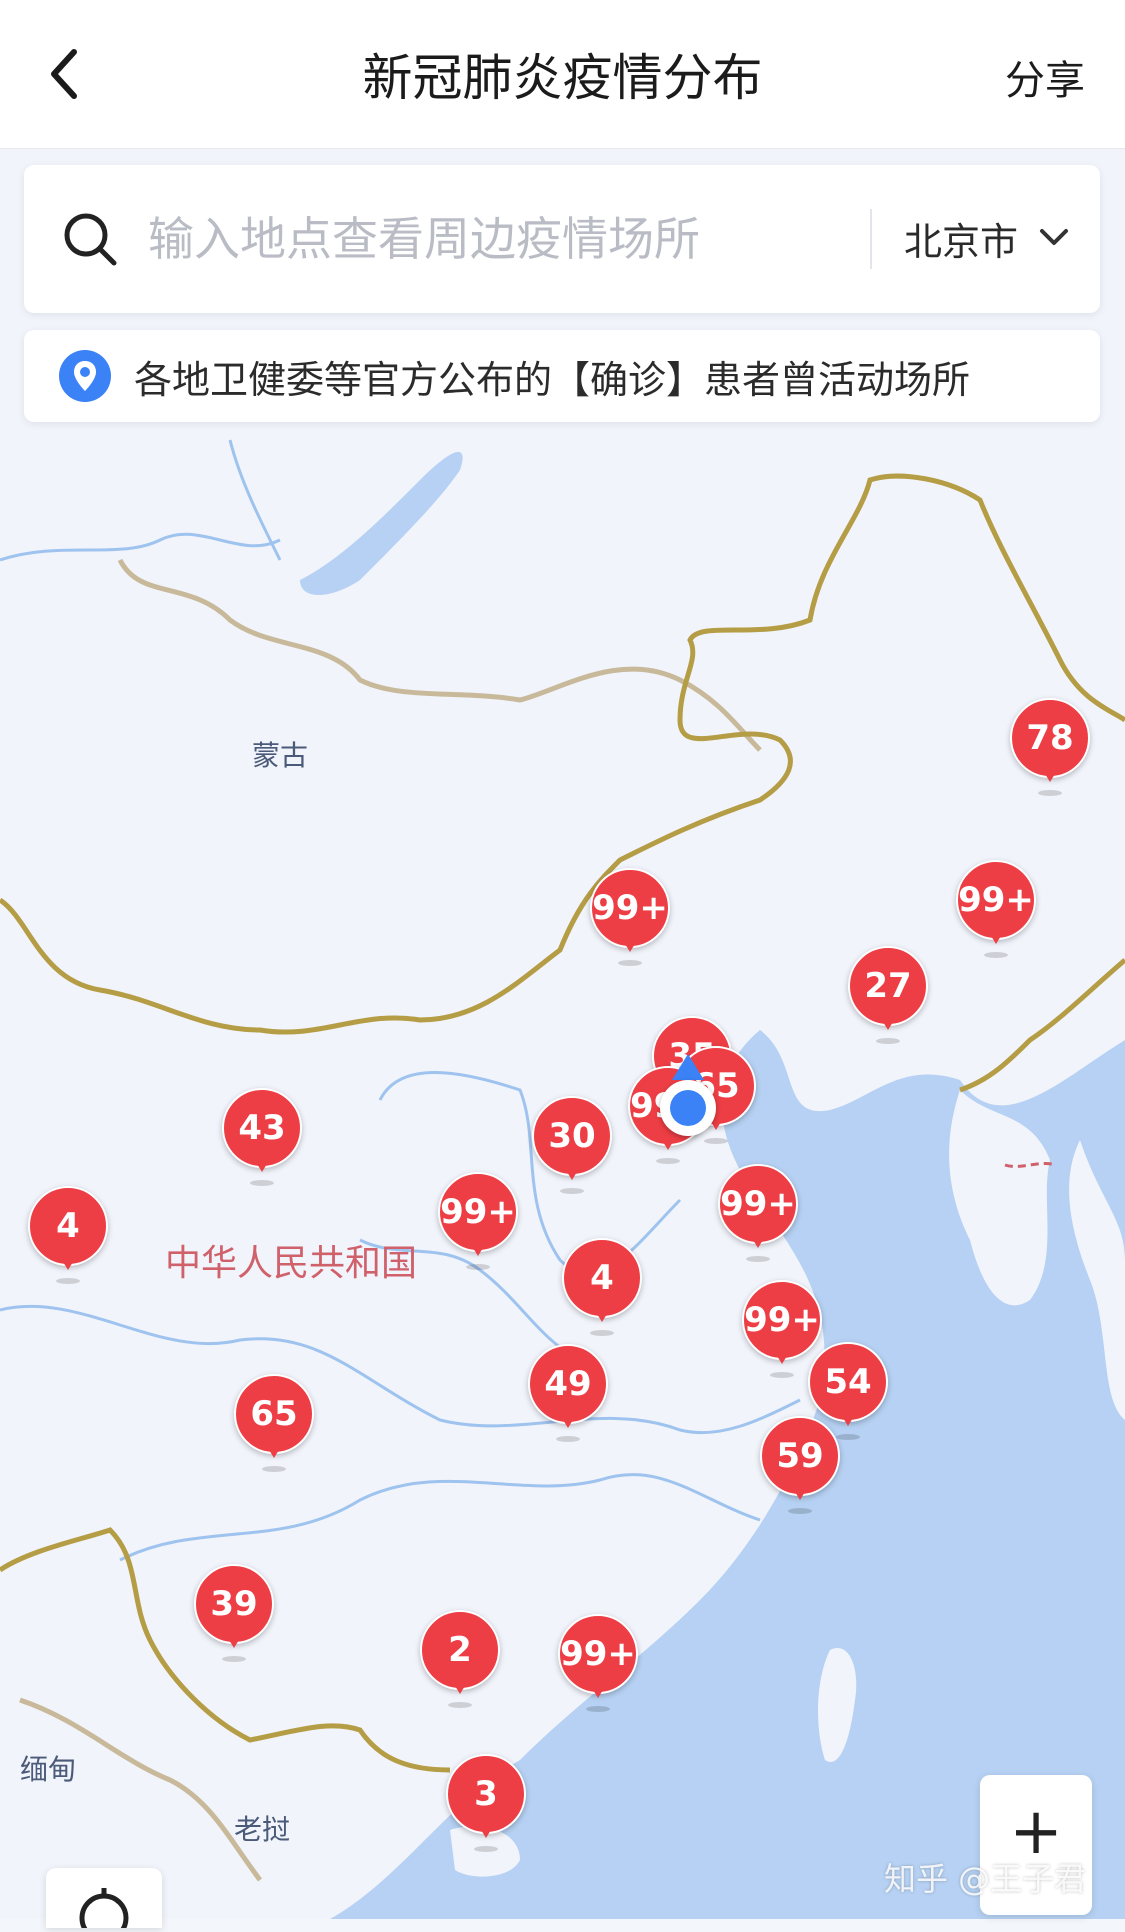 The height and width of the screenshot is (1932, 1125). I want to click on case-marker: 39, so click(234, 1613).